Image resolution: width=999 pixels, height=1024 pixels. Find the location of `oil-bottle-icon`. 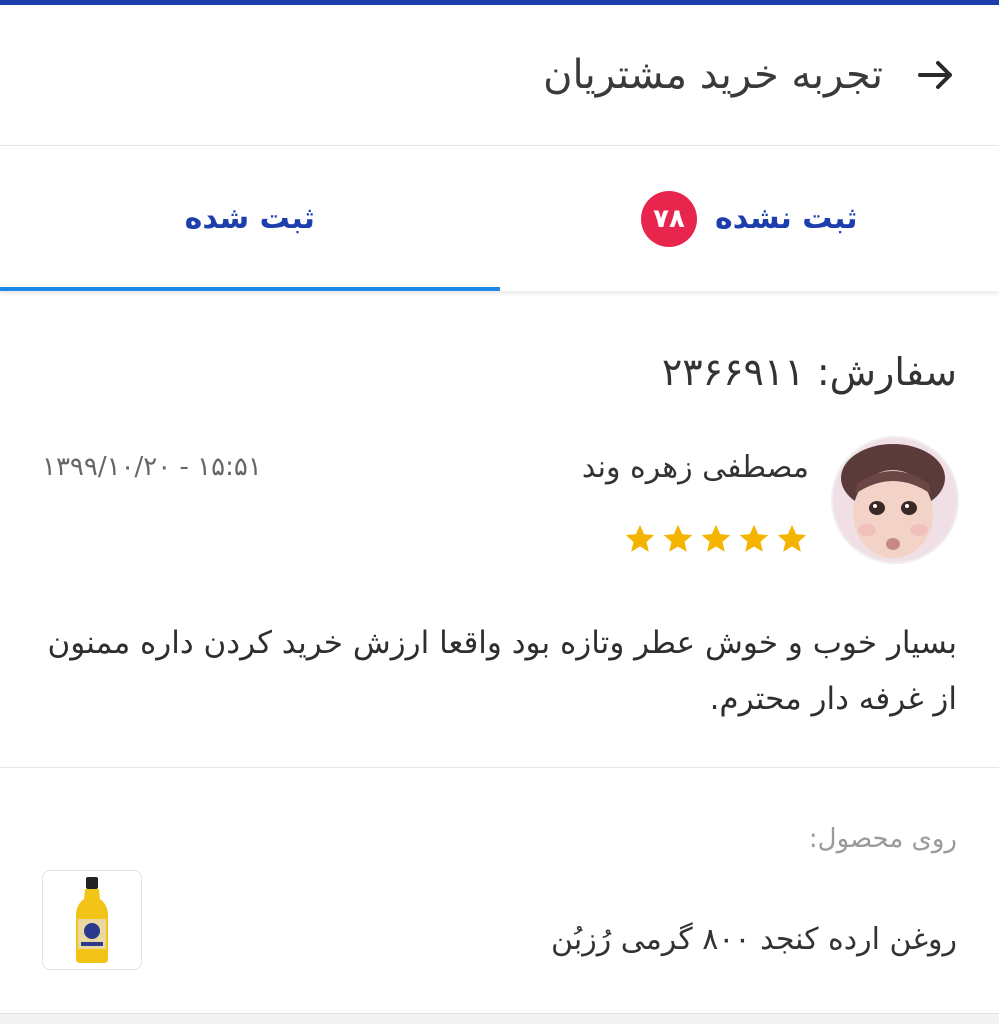

oil-bottle-icon is located at coordinates (92, 920).